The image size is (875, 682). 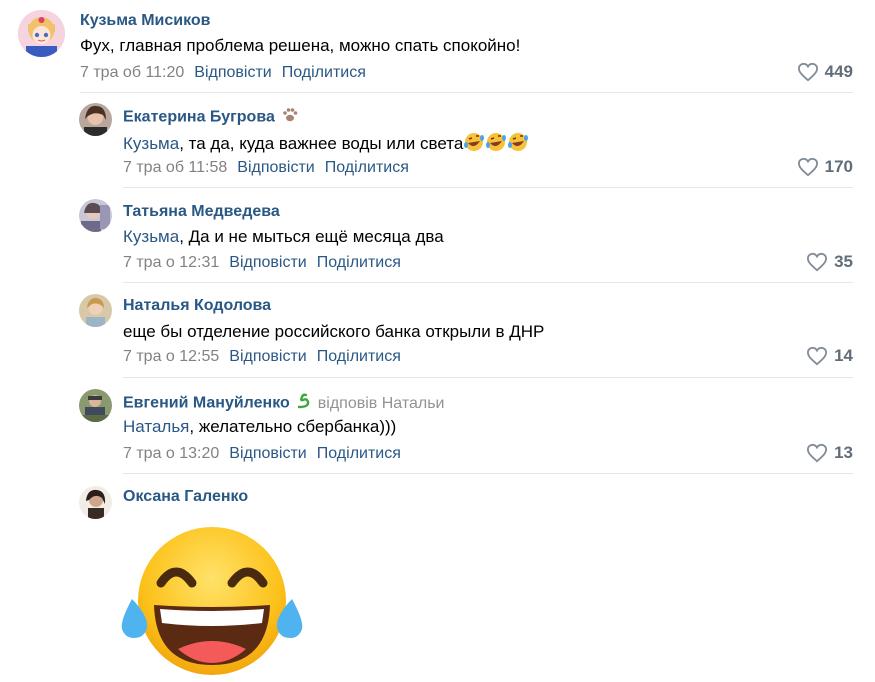 I want to click on comment-author: Татьяна Медведева, so click(x=201, y=212).